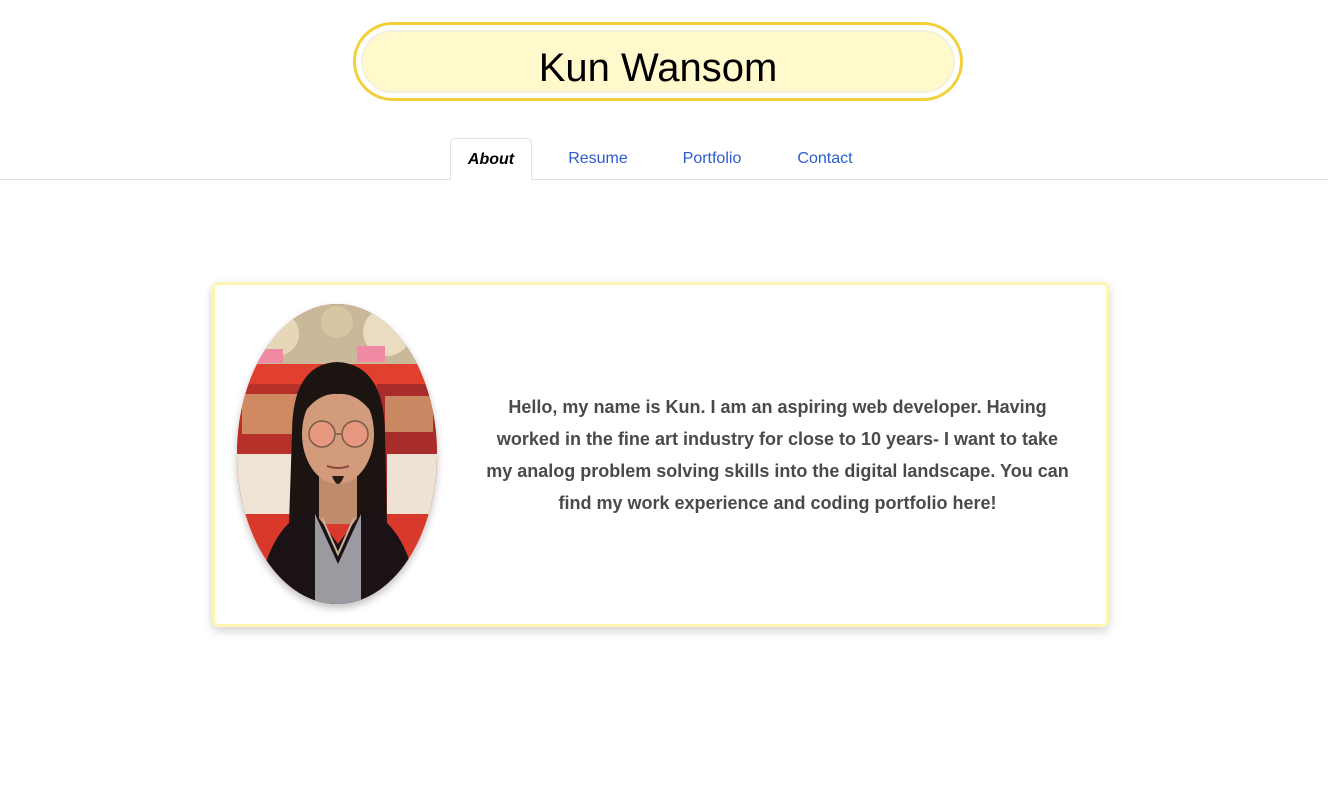 This screenshot has height=799, width=1328. What do you see at coordinates (825, 159) in the screenshot?
I see `tab-contact: Contact` at bounding box center [825, 159].